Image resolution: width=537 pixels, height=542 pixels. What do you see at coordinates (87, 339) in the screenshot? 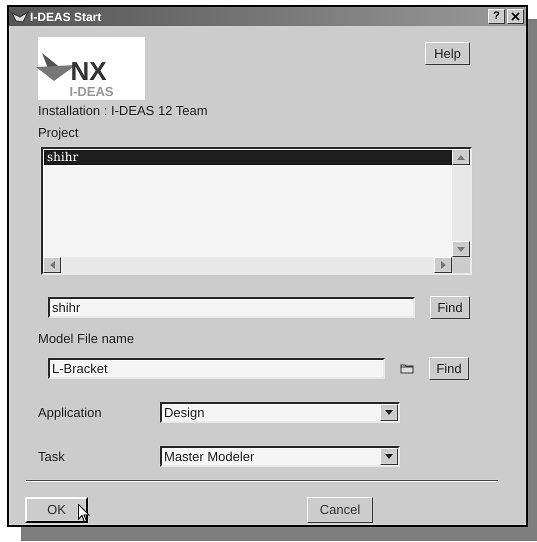
I see `model-file-label: Model File name` at bounding box center [87, 339].